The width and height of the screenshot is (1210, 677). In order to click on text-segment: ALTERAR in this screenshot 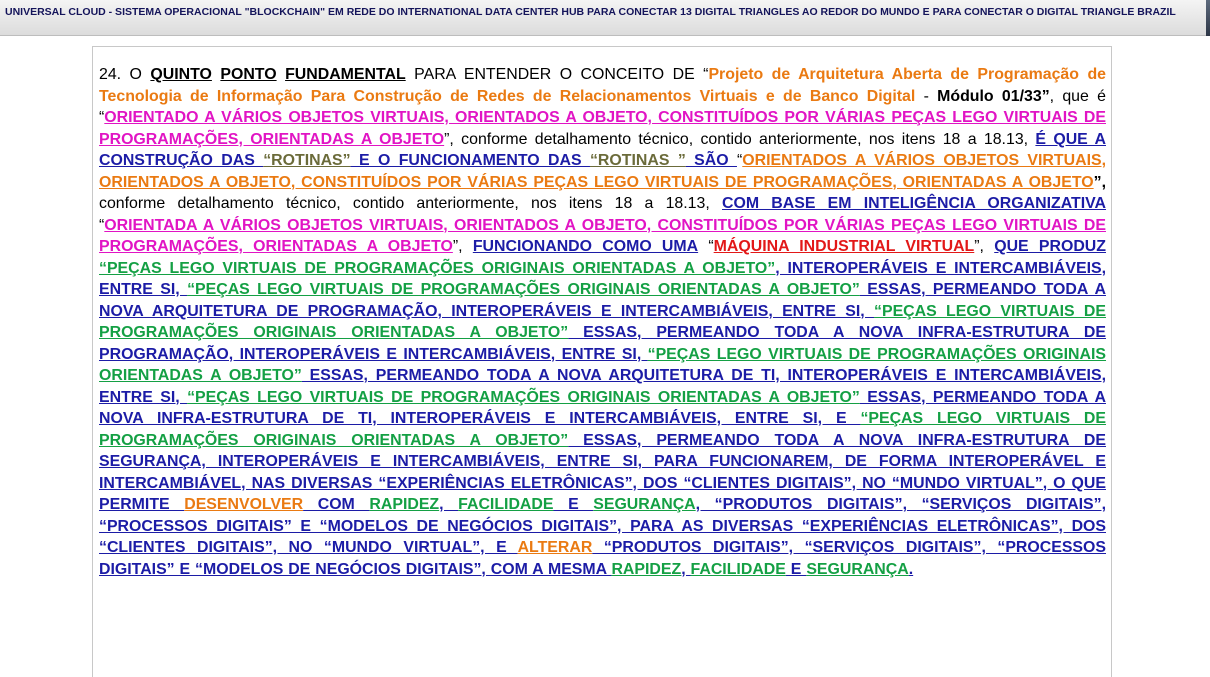, I will do `click(555, 547)`.